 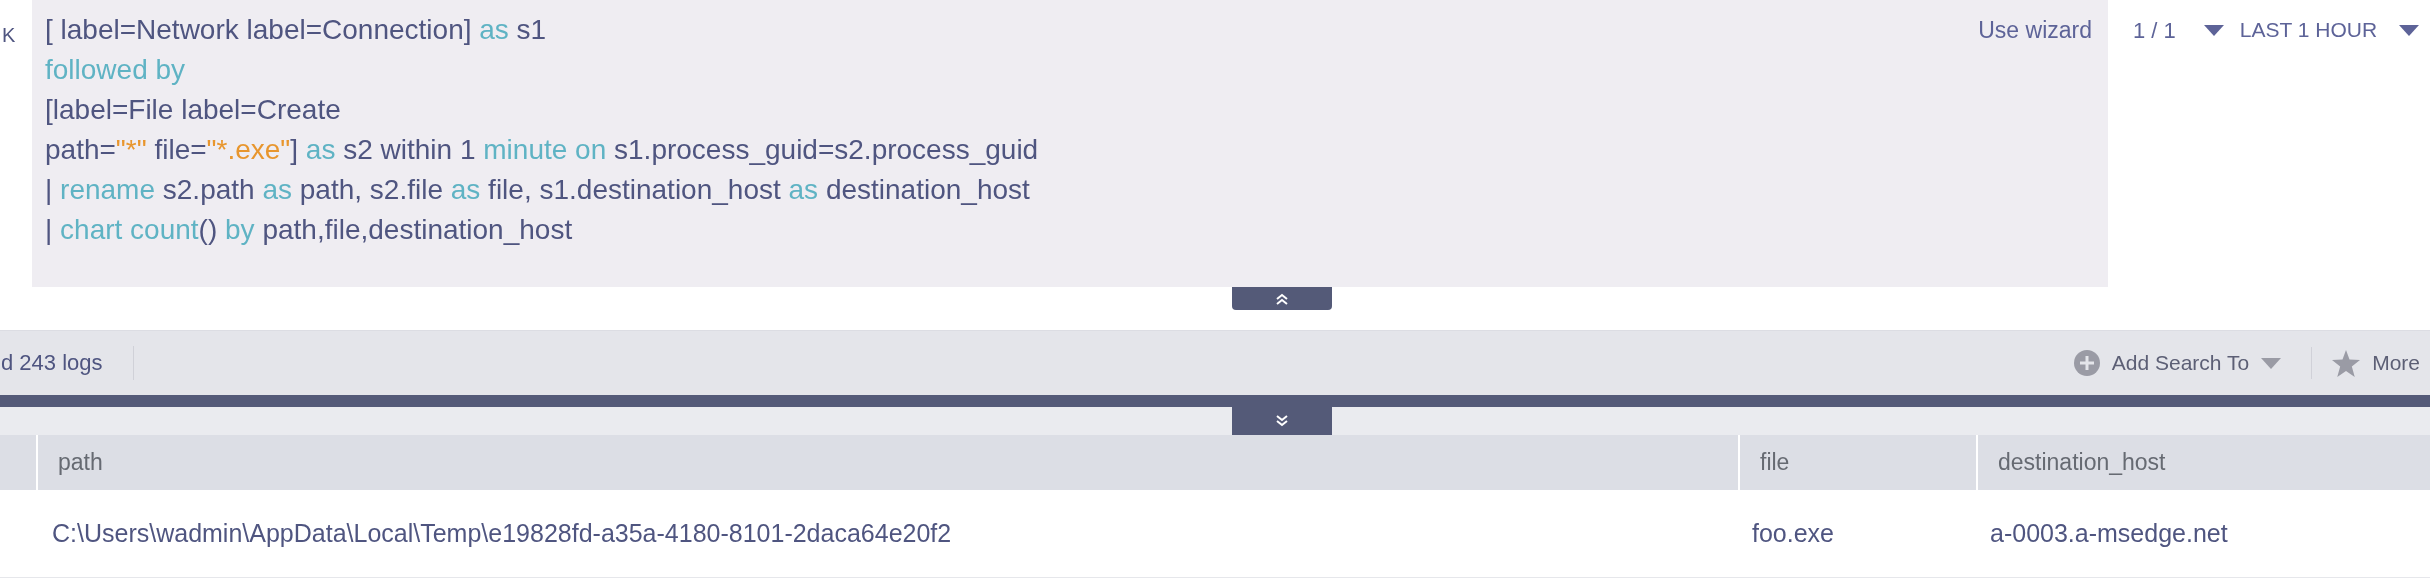 What do you see at coordinates (115, 70) in the screenshot?
I see `query-line: followed by` at bounding box center [115, 70].